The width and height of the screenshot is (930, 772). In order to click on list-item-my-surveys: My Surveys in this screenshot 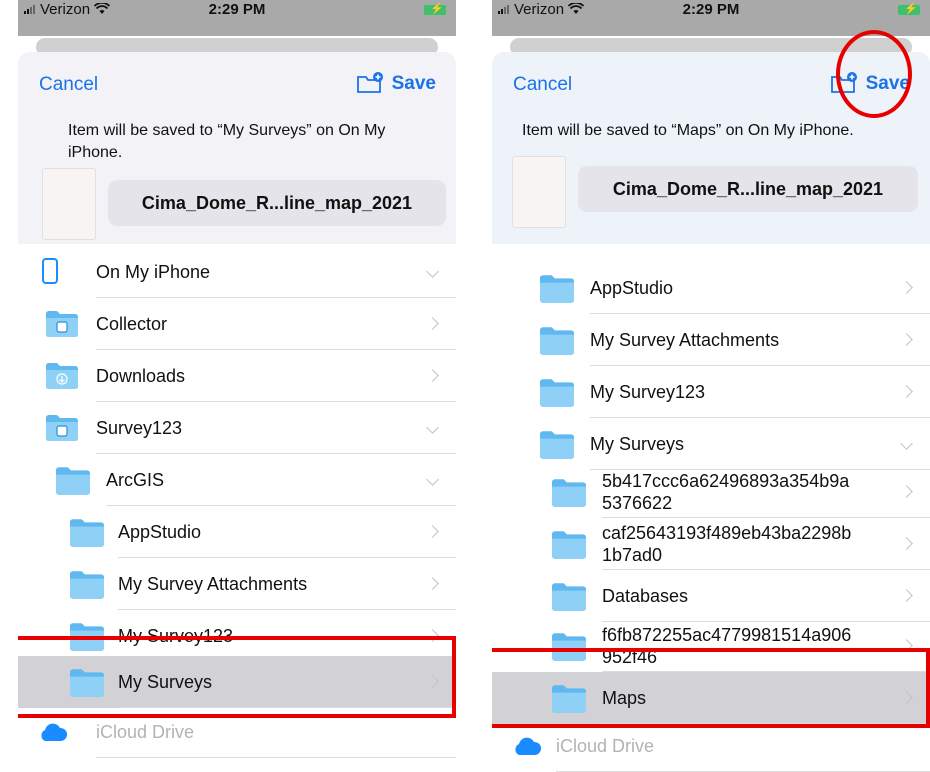, I will do `click(711, 444)`.